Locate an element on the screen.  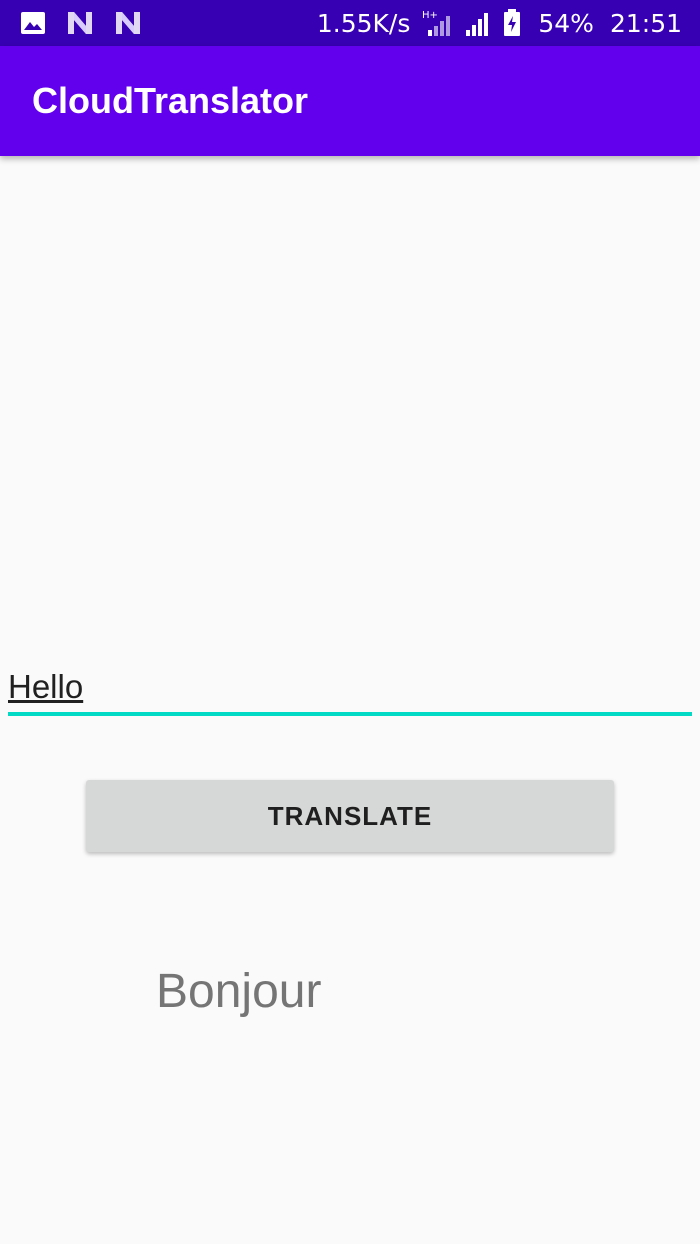
status-bar: 1.55K/s H+ 54% 21:51 is located at coordinates (350, 23).